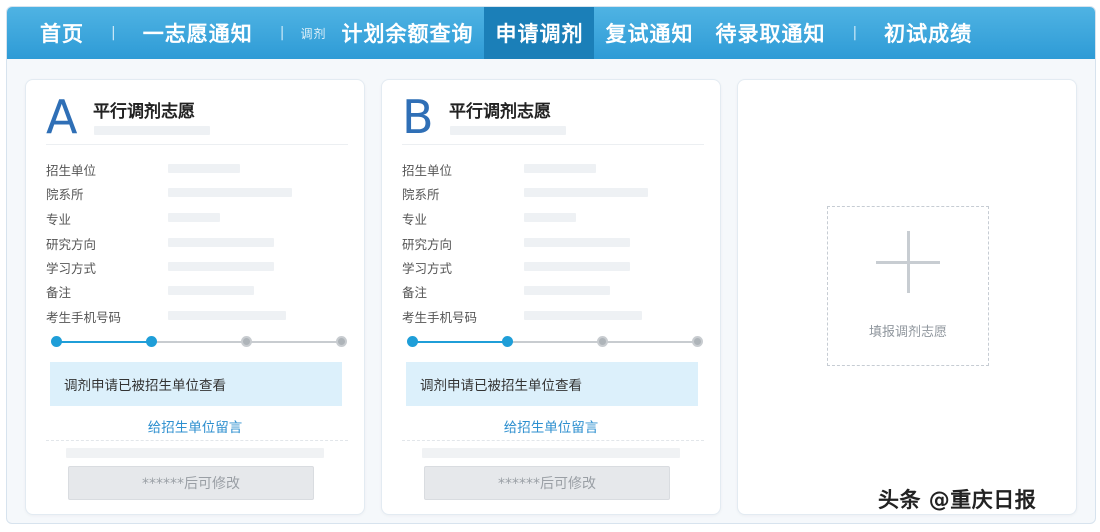  What do you see at coordinates (649, 33) in the screenshot?
I see `nav-retest-notice: 复试通知` at bounding box center [649, 33].